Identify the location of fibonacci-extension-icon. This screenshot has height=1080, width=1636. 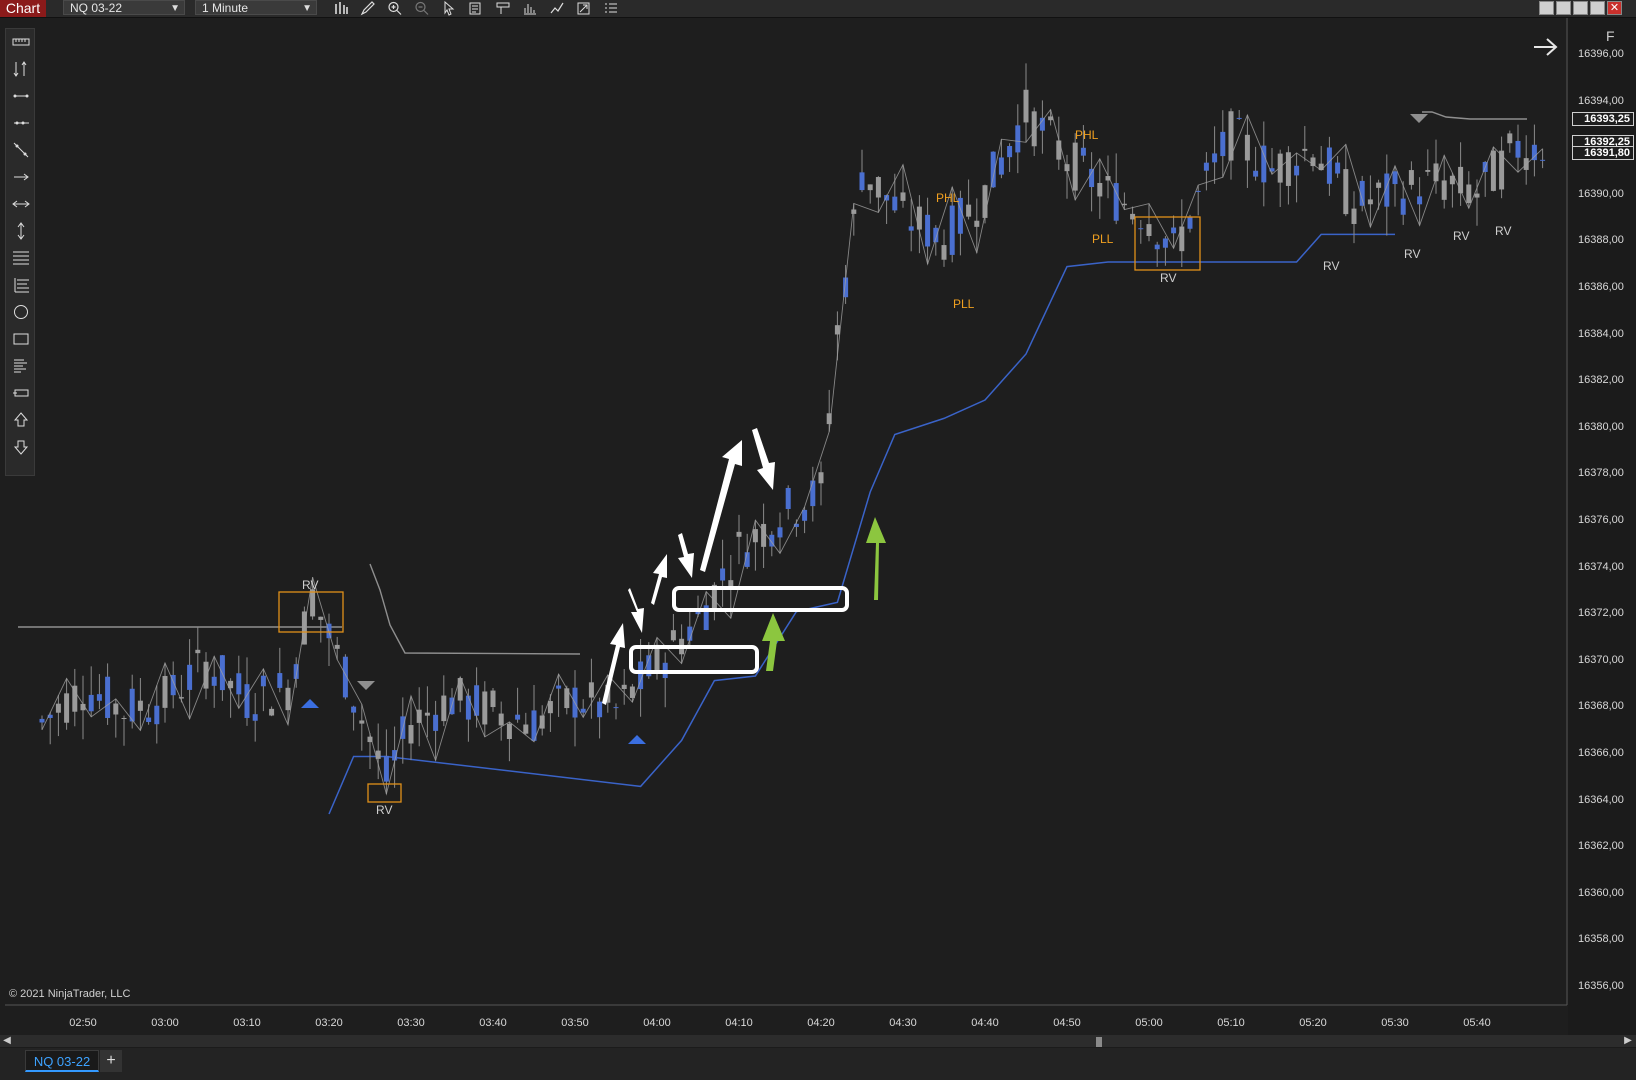
(21, 285).